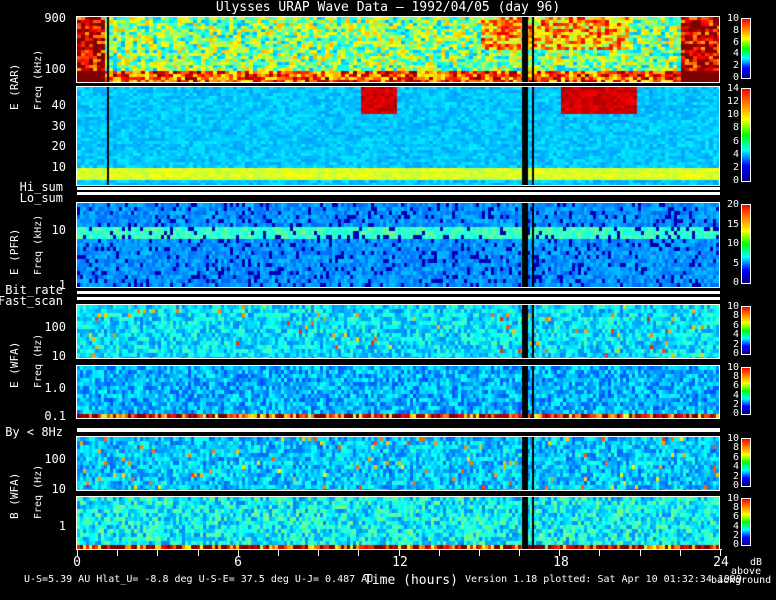 The image size is (776, 600). I want to click on lo-sum-label: Lo_sum, so click(41, 198).